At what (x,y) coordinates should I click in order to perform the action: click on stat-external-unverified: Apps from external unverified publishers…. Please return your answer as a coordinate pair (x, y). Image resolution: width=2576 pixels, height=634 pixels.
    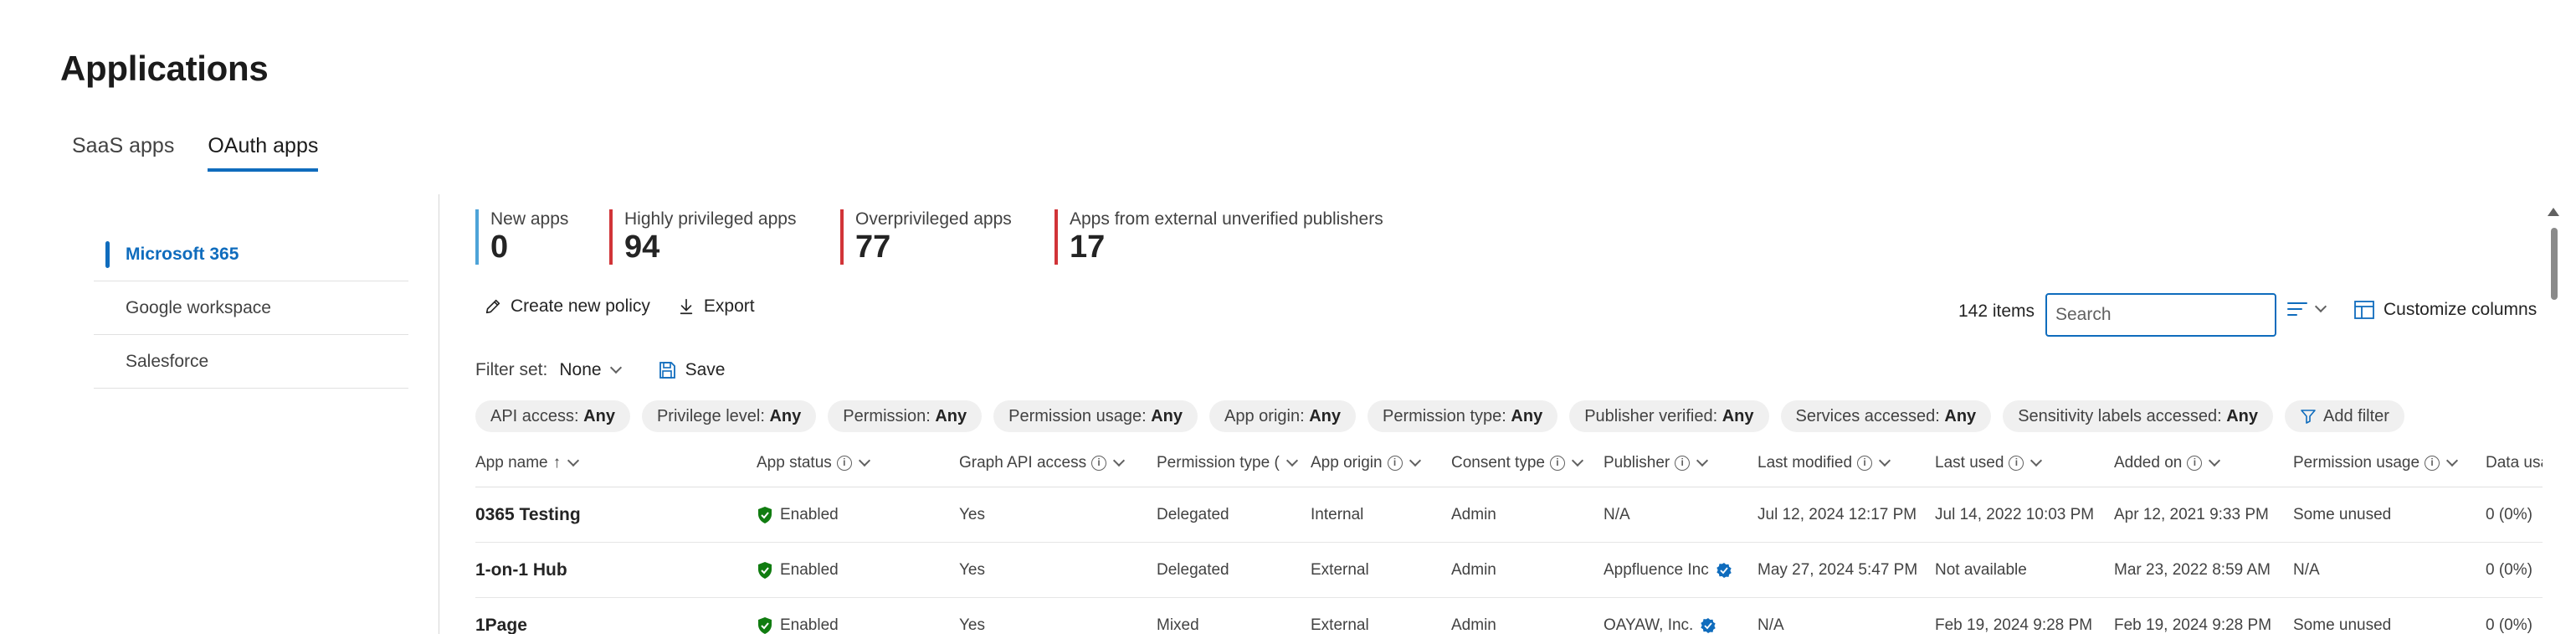
    Looking at the image, I should click on (1219, 237).